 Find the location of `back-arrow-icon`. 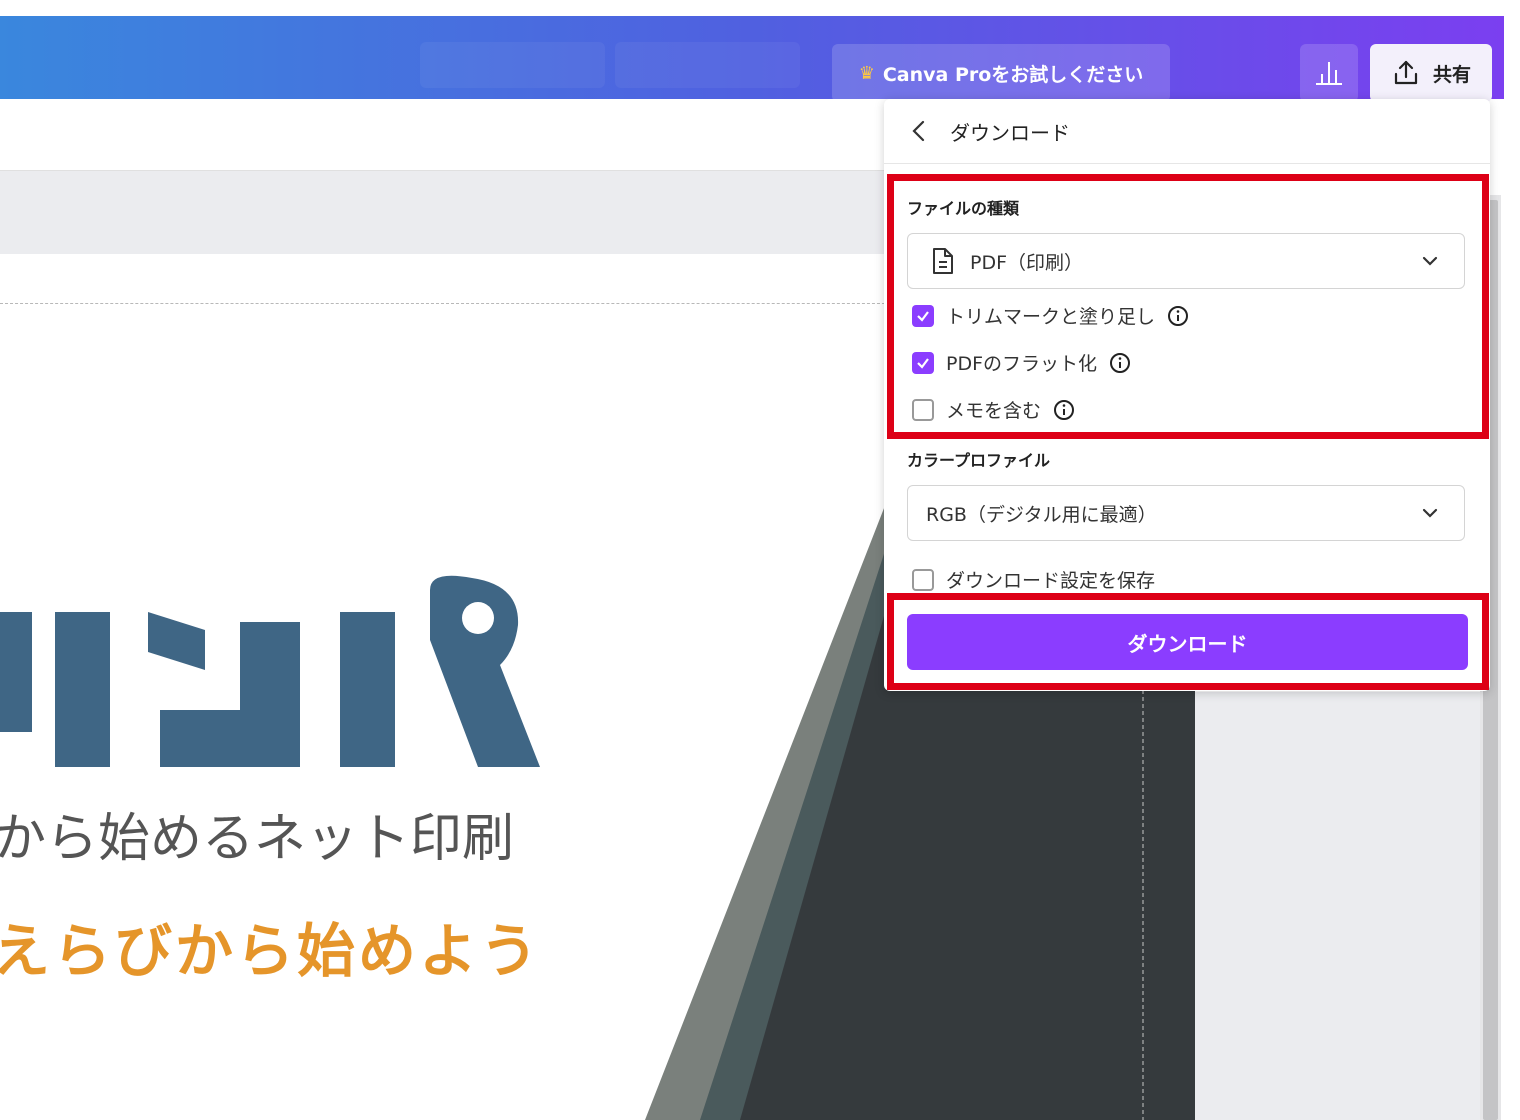

back-arrow-icon is located at coordinates (919, 131).